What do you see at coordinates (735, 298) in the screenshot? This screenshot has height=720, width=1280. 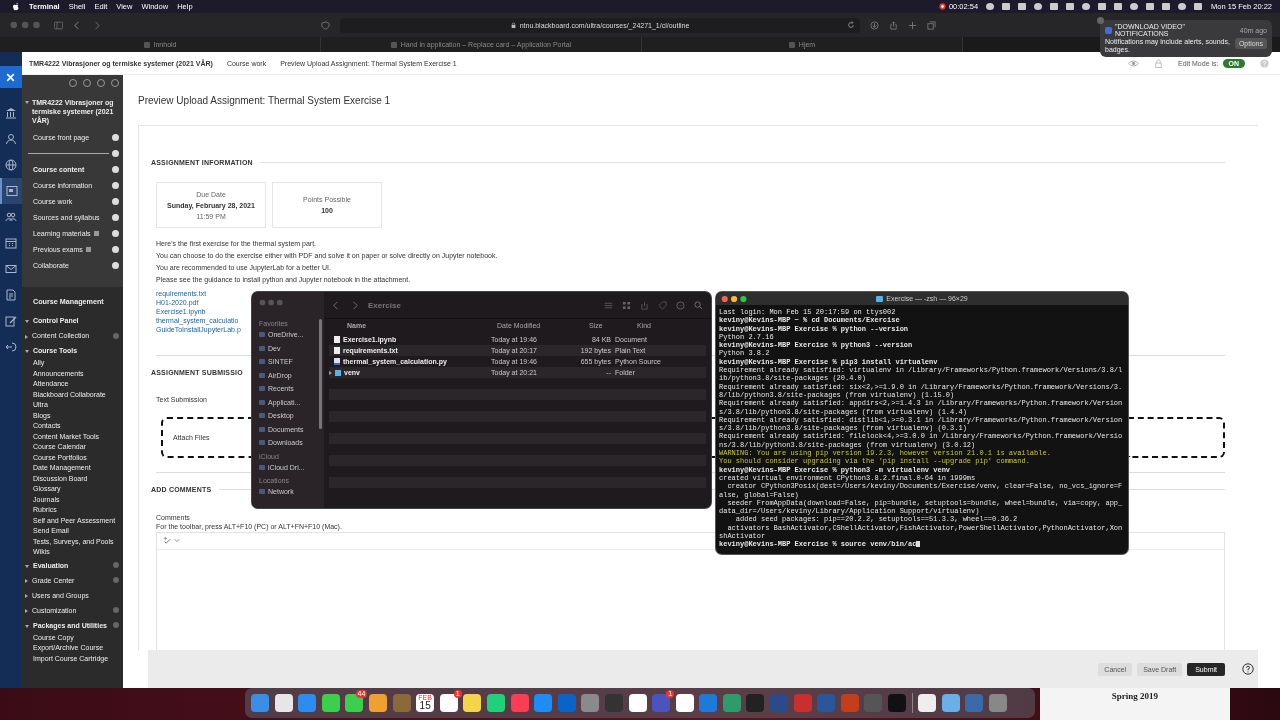 I see `window-controls-icon` at bounding box center [735, 298].